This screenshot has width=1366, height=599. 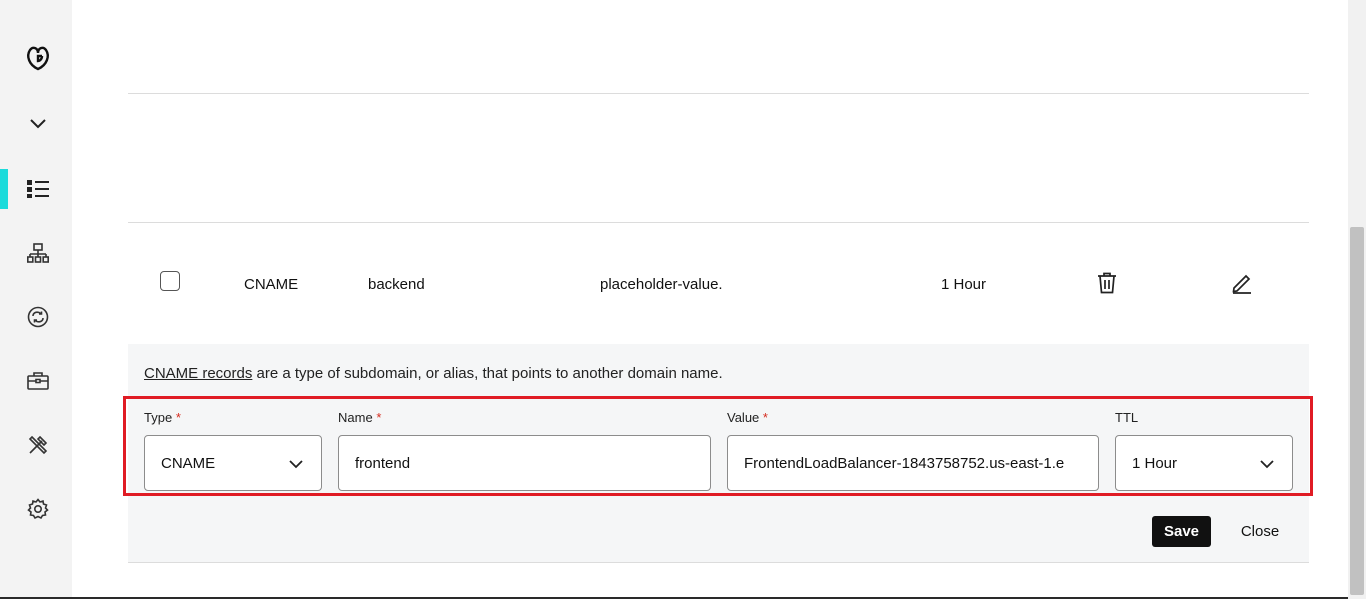 I want to click on cname-records-link: CNAME records, so click(x=198, y=373).